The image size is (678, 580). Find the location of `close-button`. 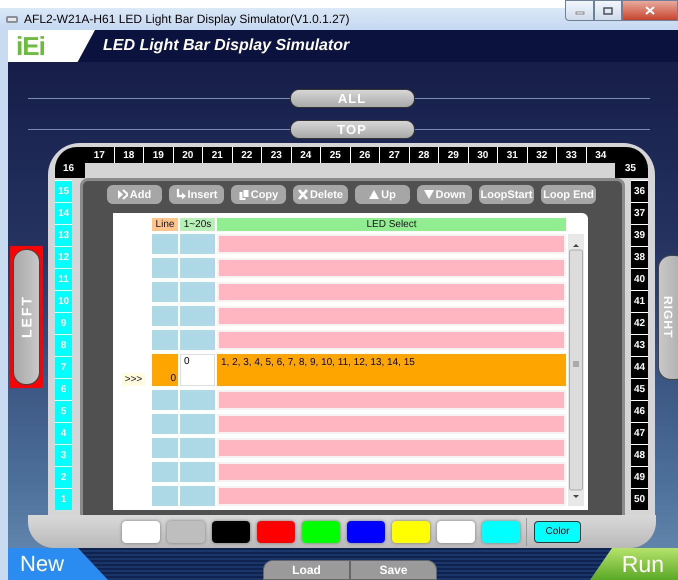

close-button is located at coordinates (650, 10).